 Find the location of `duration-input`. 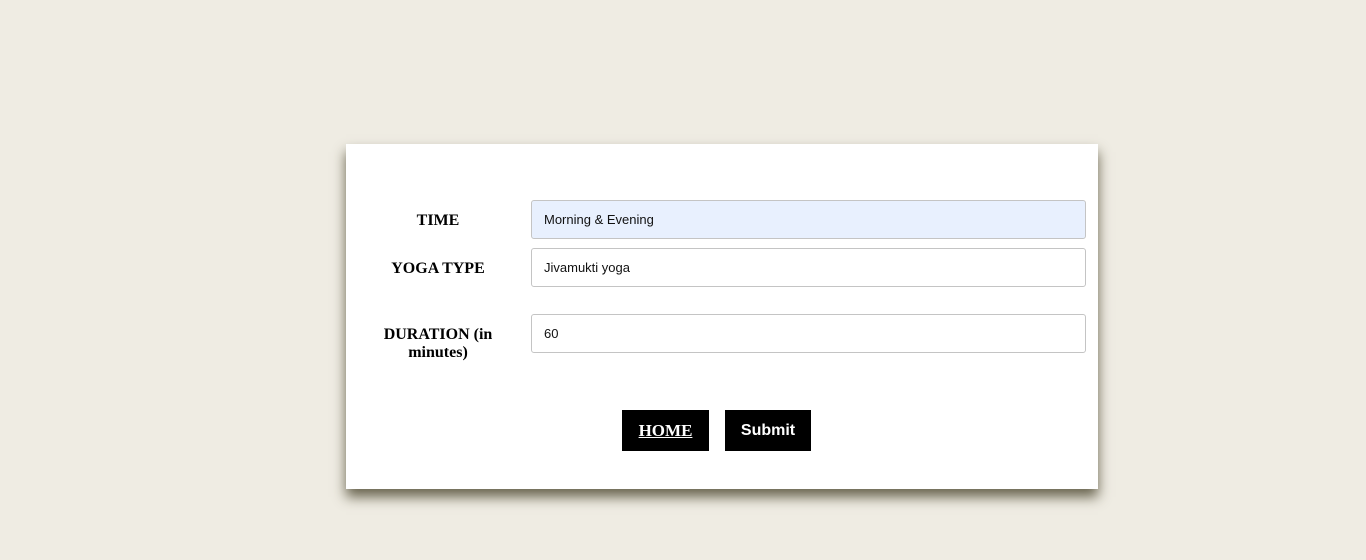

duration-input is located at coordinates (808, 333).